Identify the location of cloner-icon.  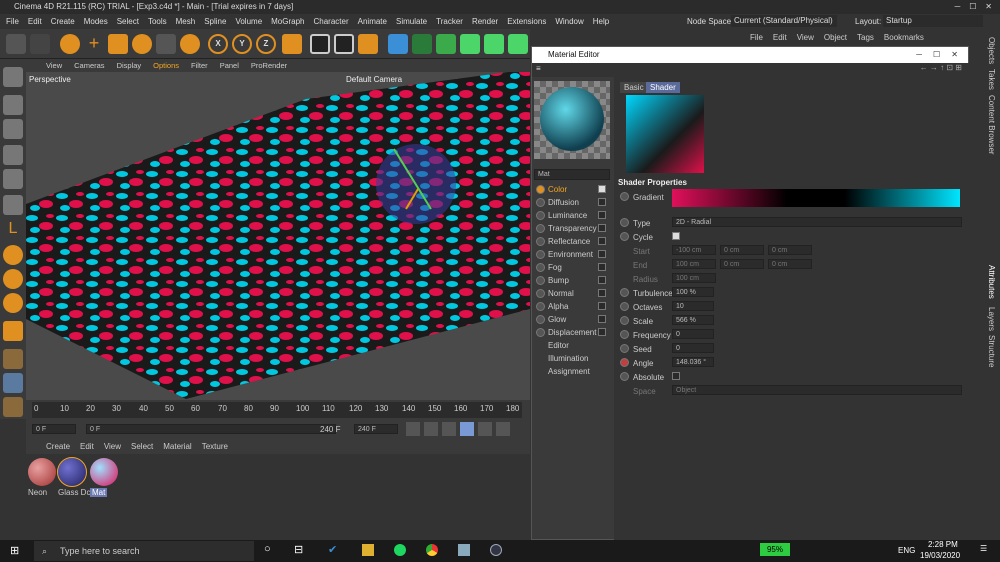
(518, 44).